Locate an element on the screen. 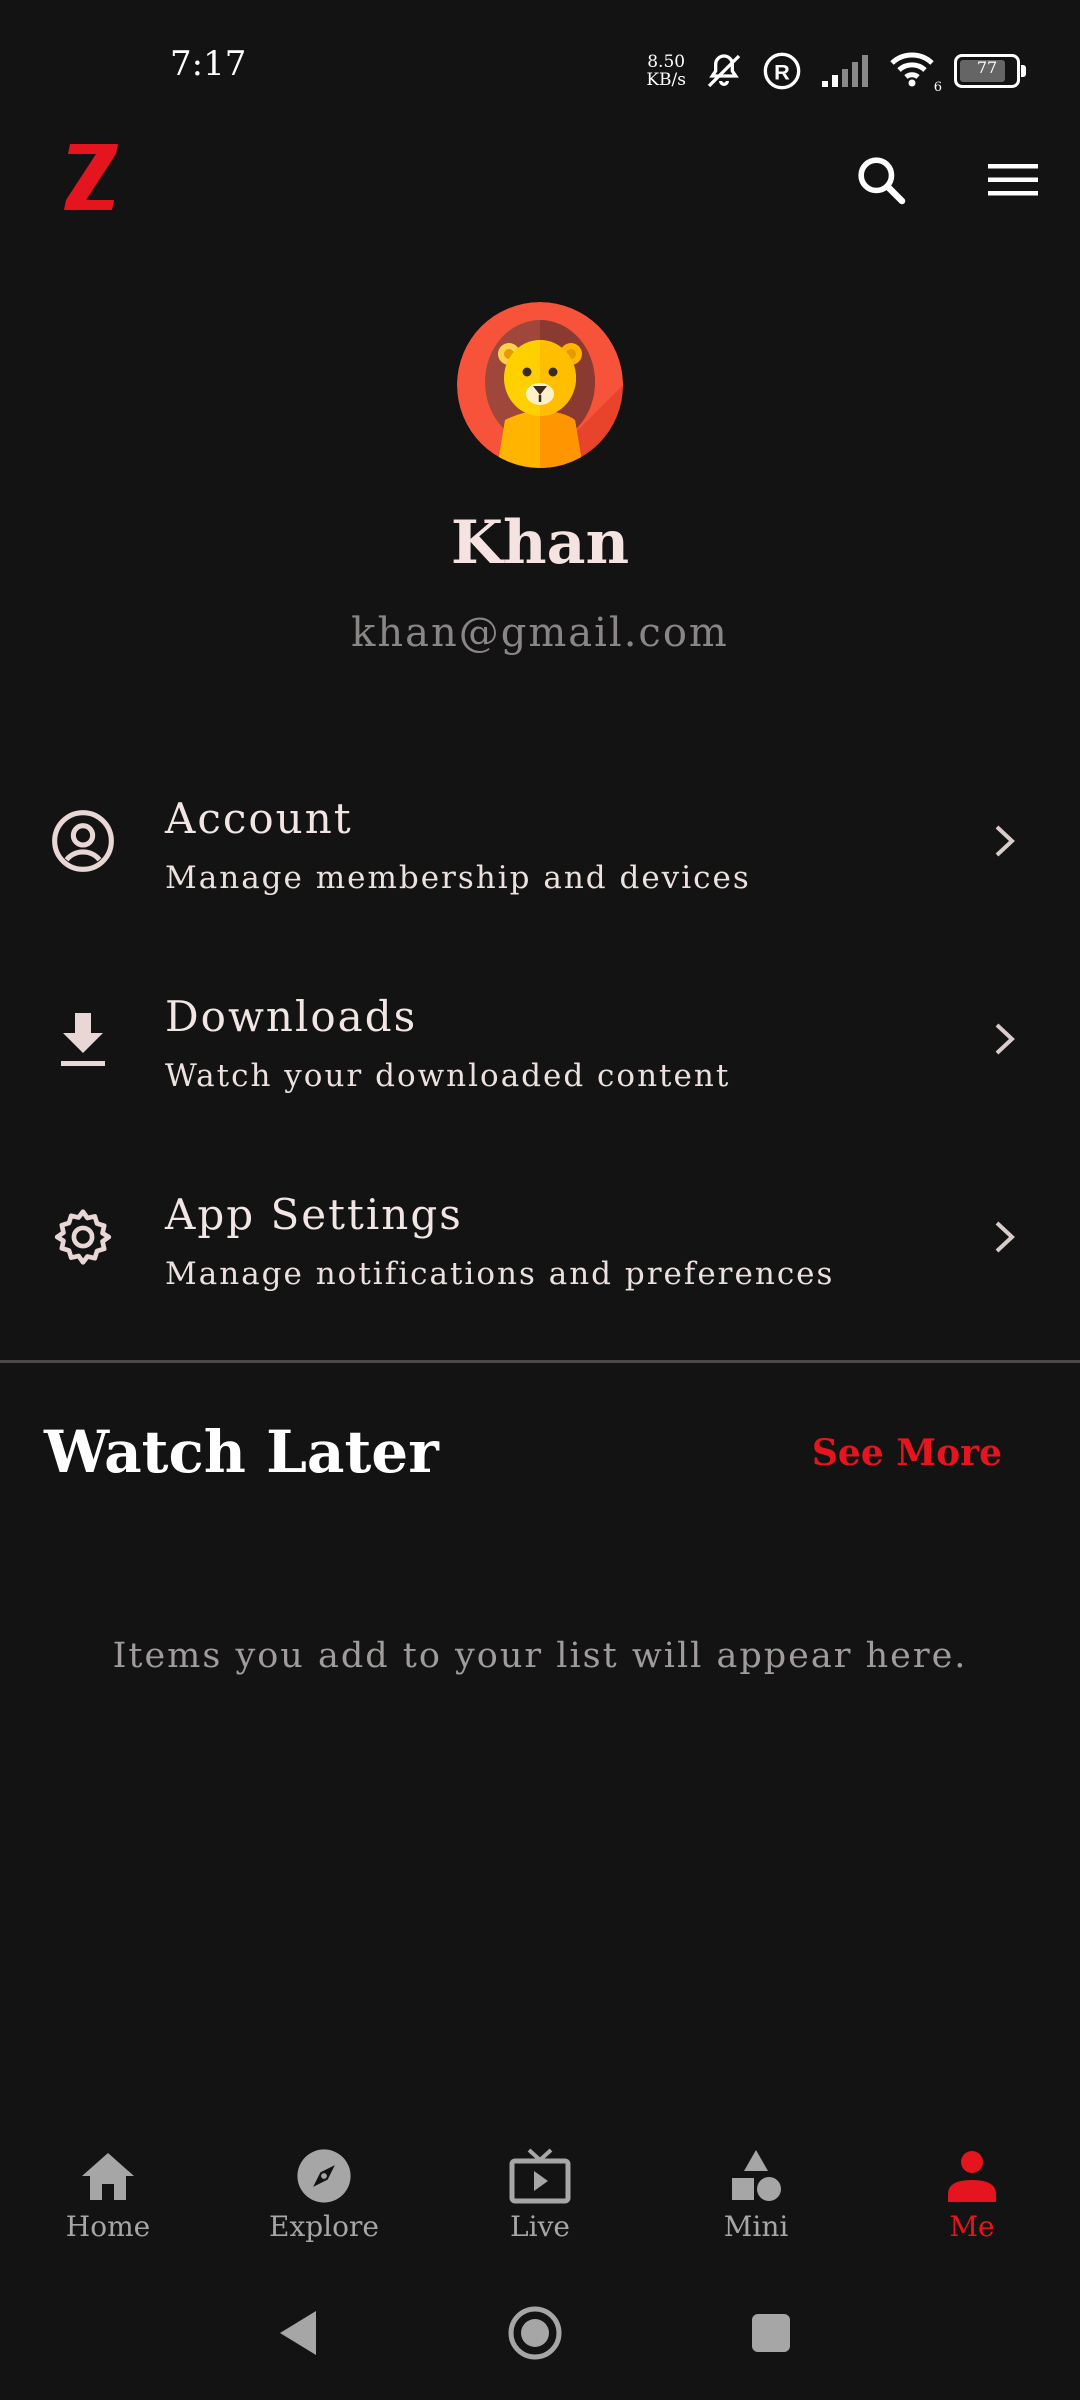 The image size is (1080, 2400). recents-icon is located at coordinates (771, 2333).